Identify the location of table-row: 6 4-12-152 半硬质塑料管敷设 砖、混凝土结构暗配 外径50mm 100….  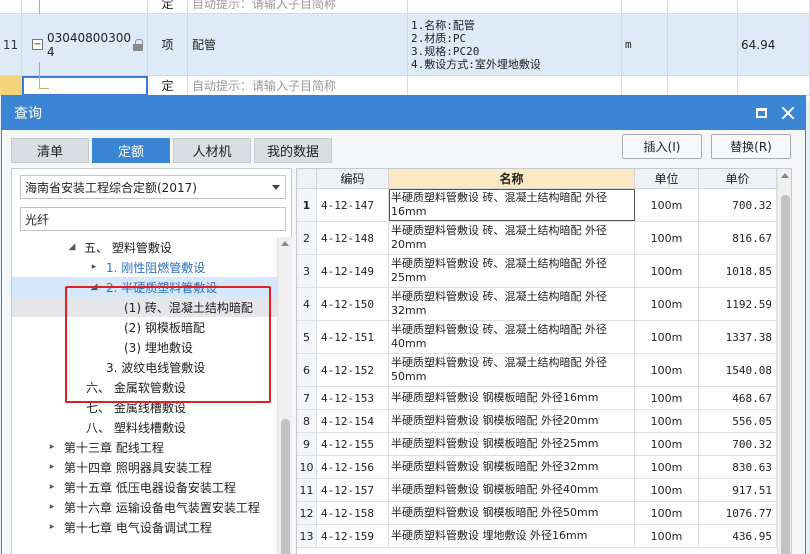
(537, 370).